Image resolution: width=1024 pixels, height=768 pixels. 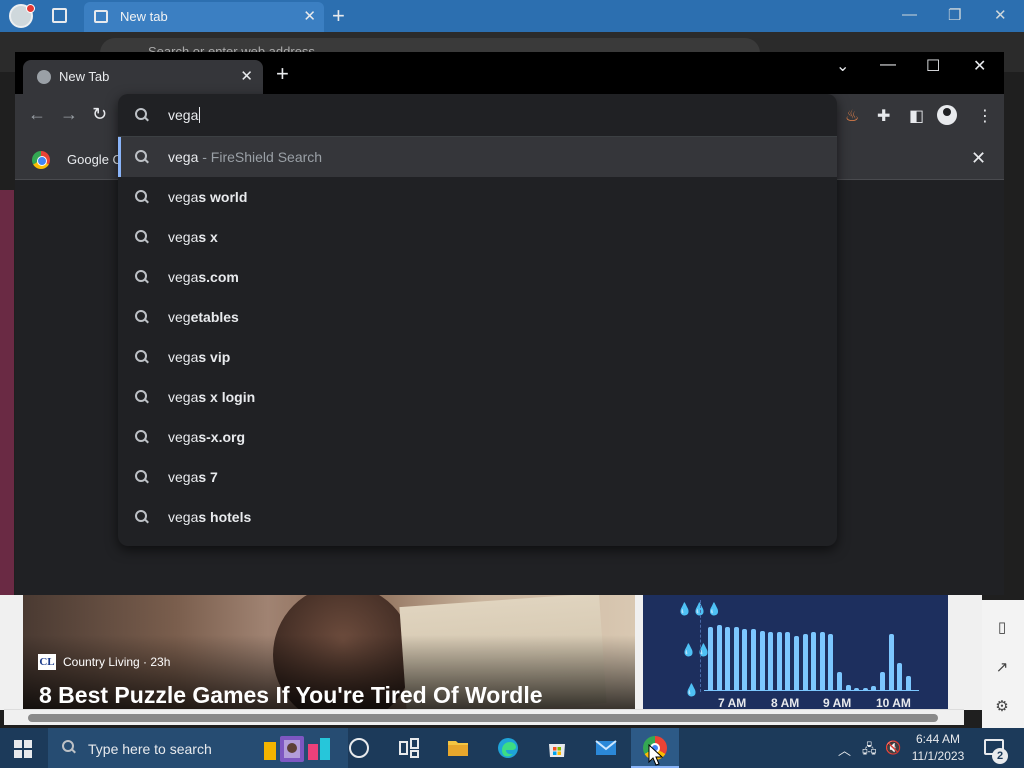 I want to click on profile-badge-icon, so click(x=30, y=8).